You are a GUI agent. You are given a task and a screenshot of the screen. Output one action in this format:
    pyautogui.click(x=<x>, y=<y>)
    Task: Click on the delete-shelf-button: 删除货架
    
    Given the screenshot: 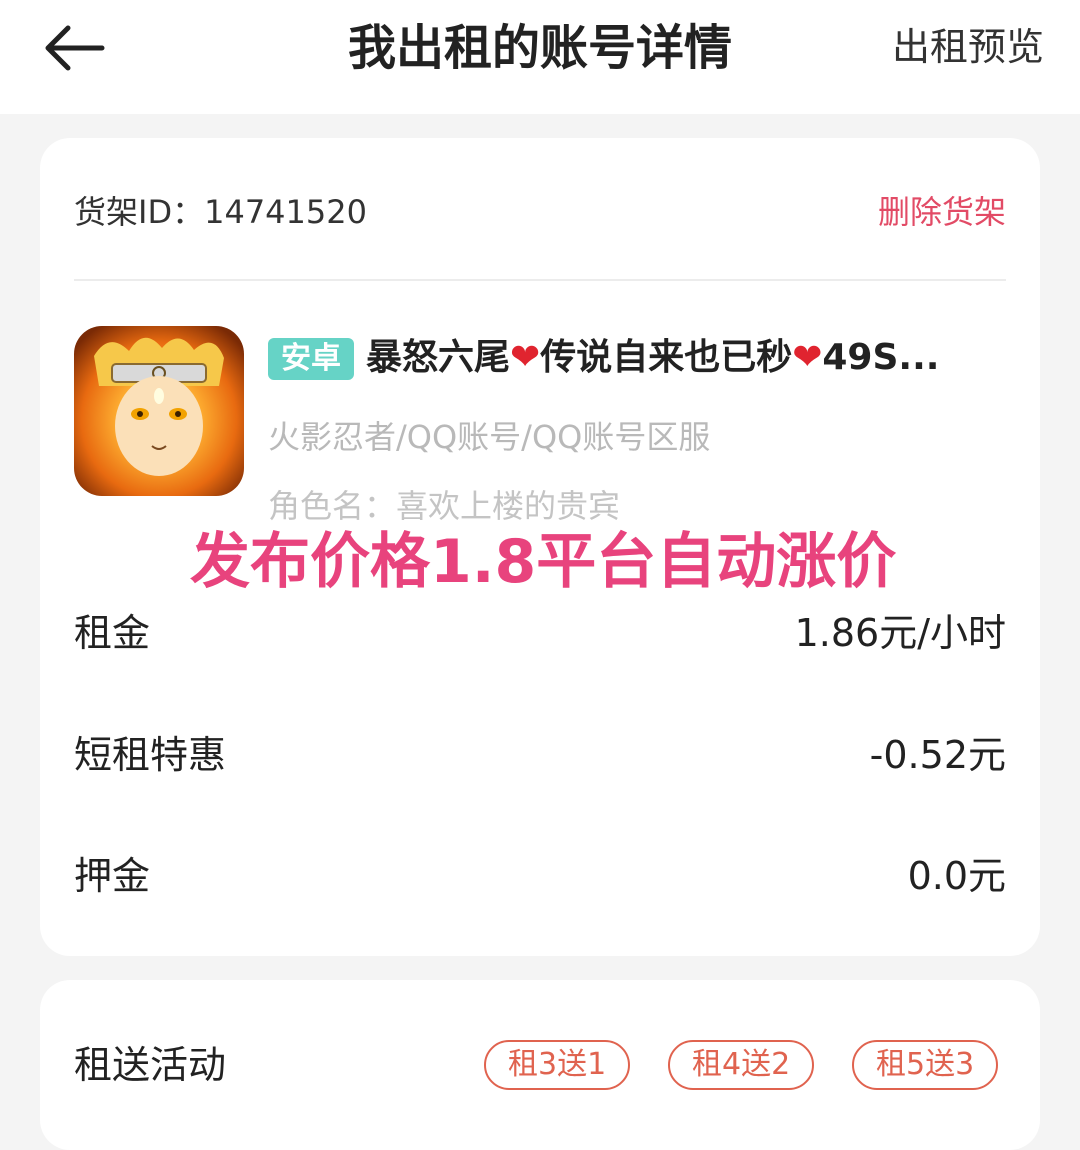 What is the action you would take?
    pyautogui.click(x=942, y=212)
    